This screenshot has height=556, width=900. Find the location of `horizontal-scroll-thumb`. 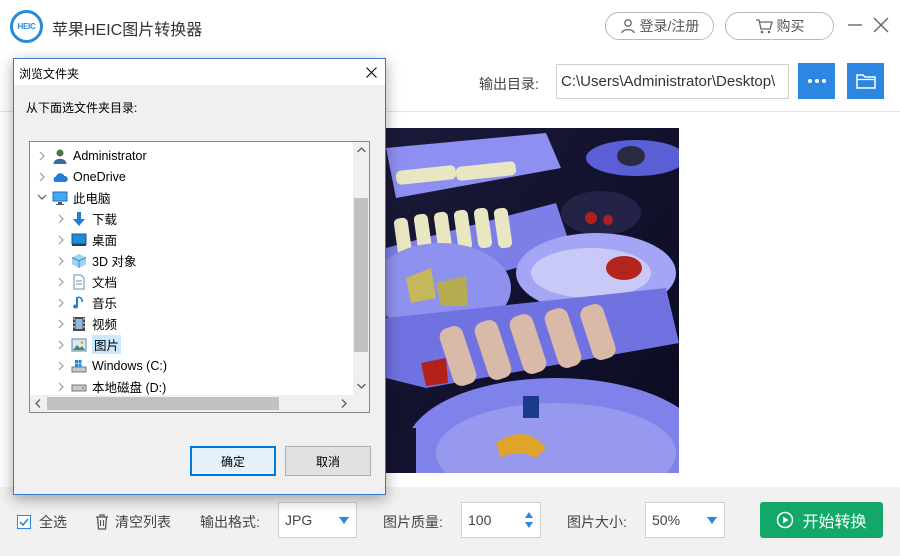

horizontal-scroll-thumb is located at coordinates (163, 403).